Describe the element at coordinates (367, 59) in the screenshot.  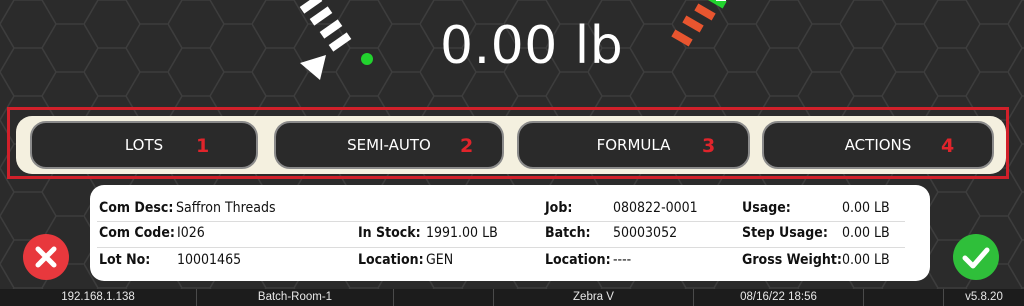
I see `gauge-indicator-dot` at that location.